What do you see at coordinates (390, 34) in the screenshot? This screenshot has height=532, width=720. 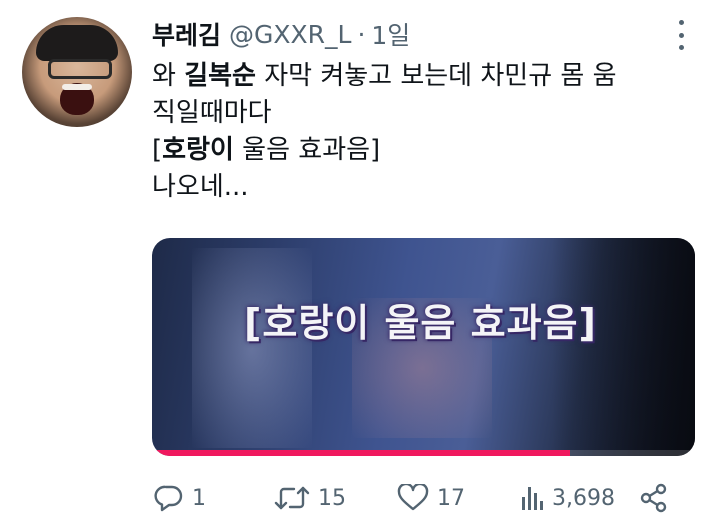 I see `tweet-time: 1일` at bounding box center [390, 34].